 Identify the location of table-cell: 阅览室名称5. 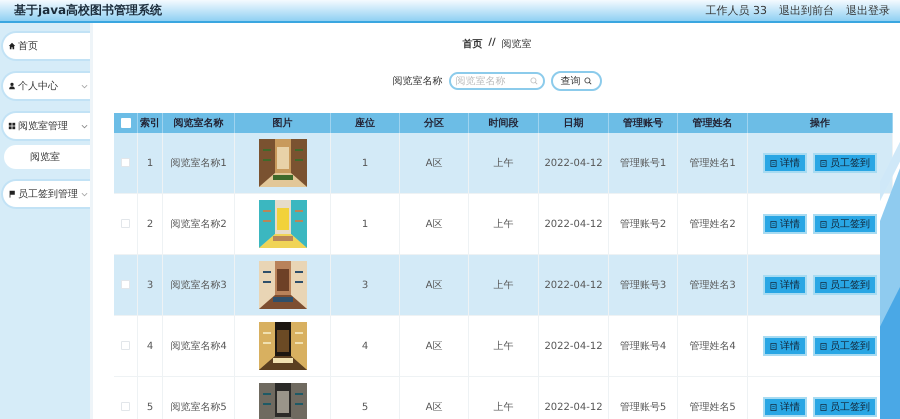
(198, 397).